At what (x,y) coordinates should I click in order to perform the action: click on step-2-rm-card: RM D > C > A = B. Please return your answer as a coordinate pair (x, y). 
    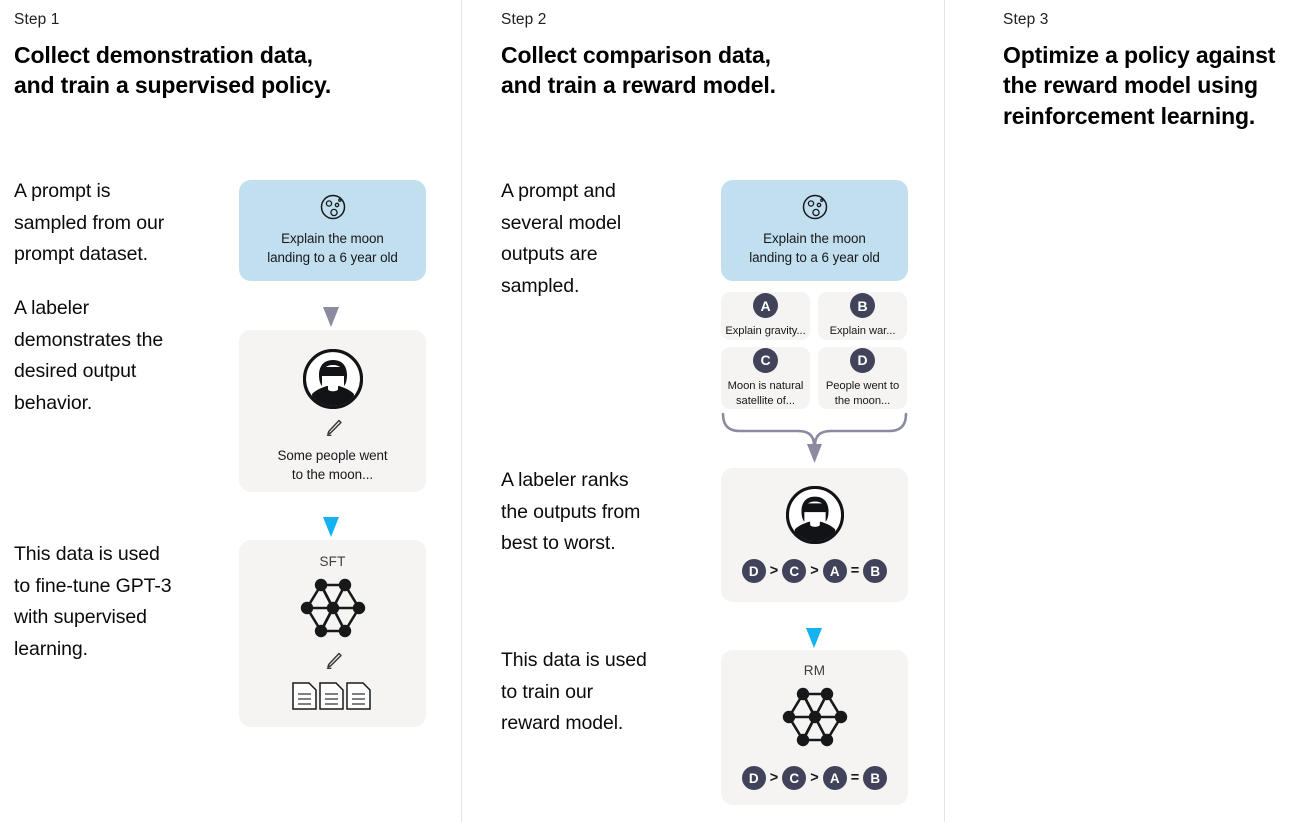
    Looking at the image, I should click on (814, 727).